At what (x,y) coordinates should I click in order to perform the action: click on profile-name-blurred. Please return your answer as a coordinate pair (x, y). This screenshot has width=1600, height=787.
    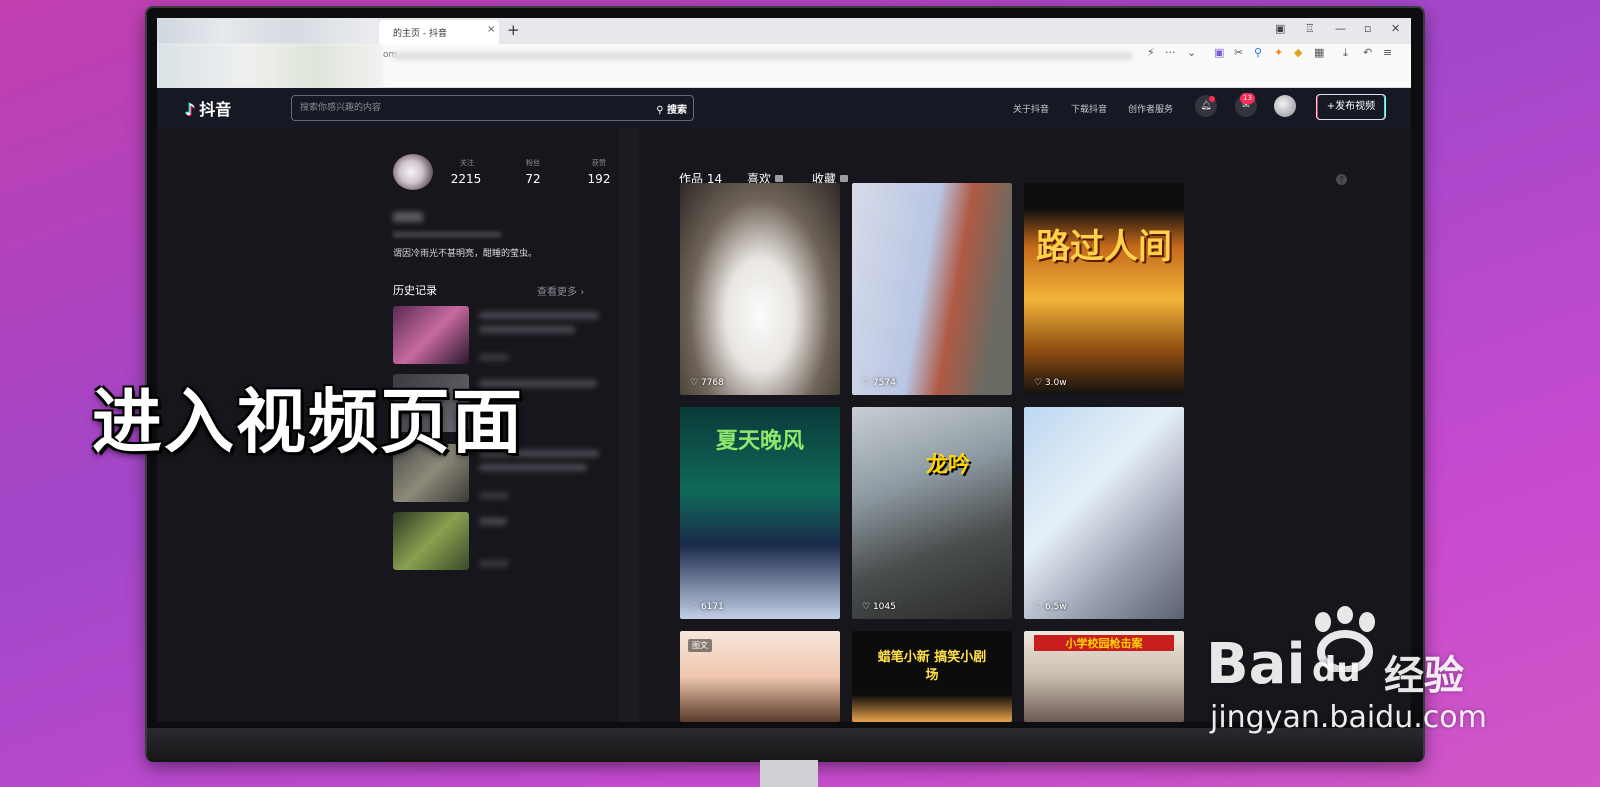
    Looking at the image, I should click on (408, 217).